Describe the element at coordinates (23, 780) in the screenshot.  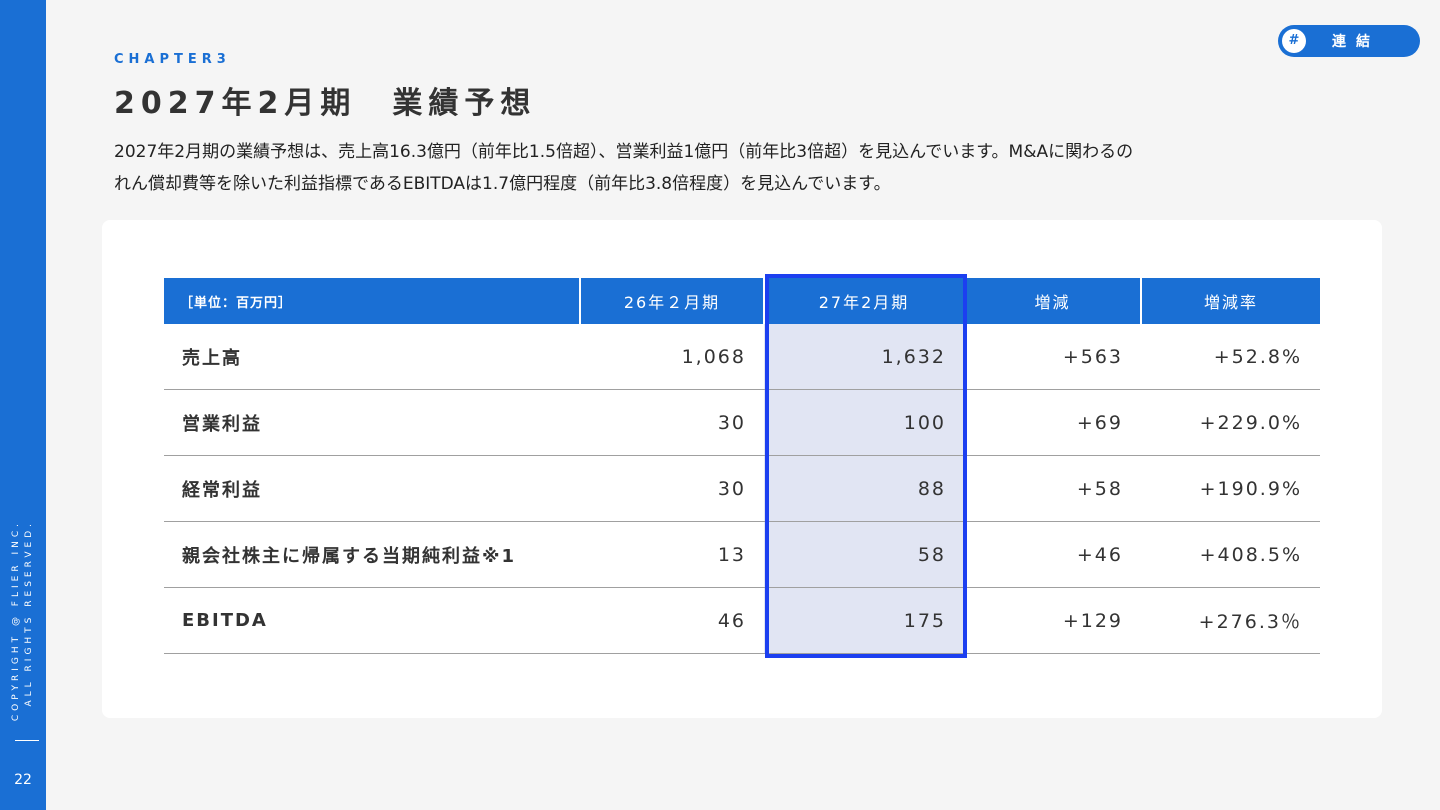
I see `page-number: 22` at that location.